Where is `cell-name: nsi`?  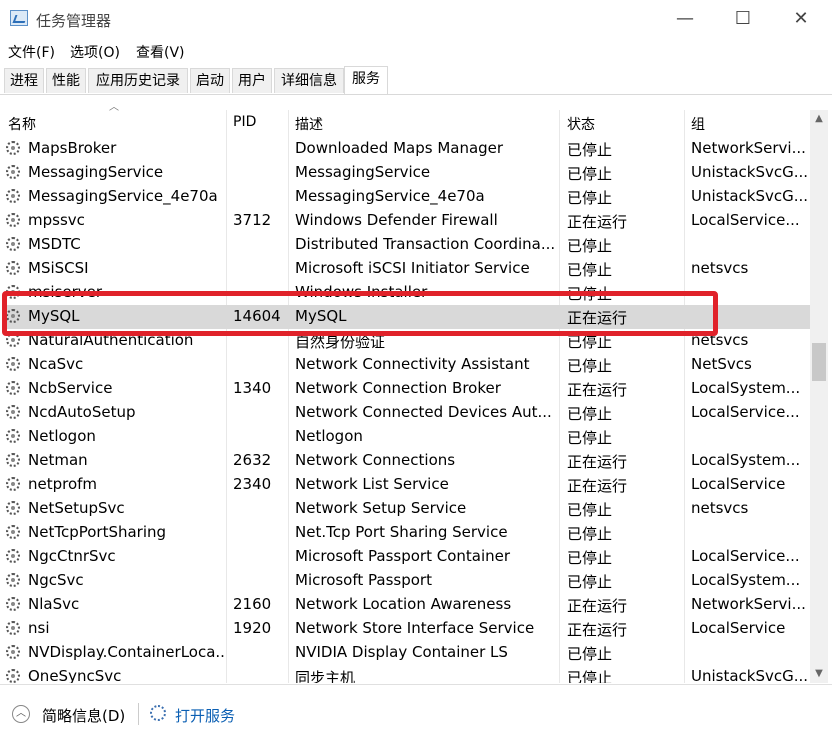
cell-name: nsi is located at coordinates (39, 628).